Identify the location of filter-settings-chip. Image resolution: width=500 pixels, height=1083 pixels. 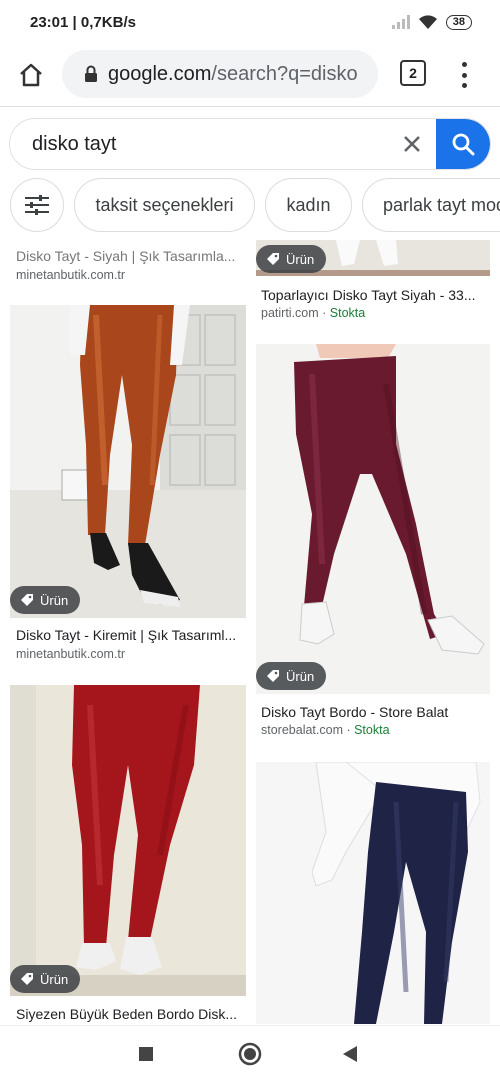
(37, 205).